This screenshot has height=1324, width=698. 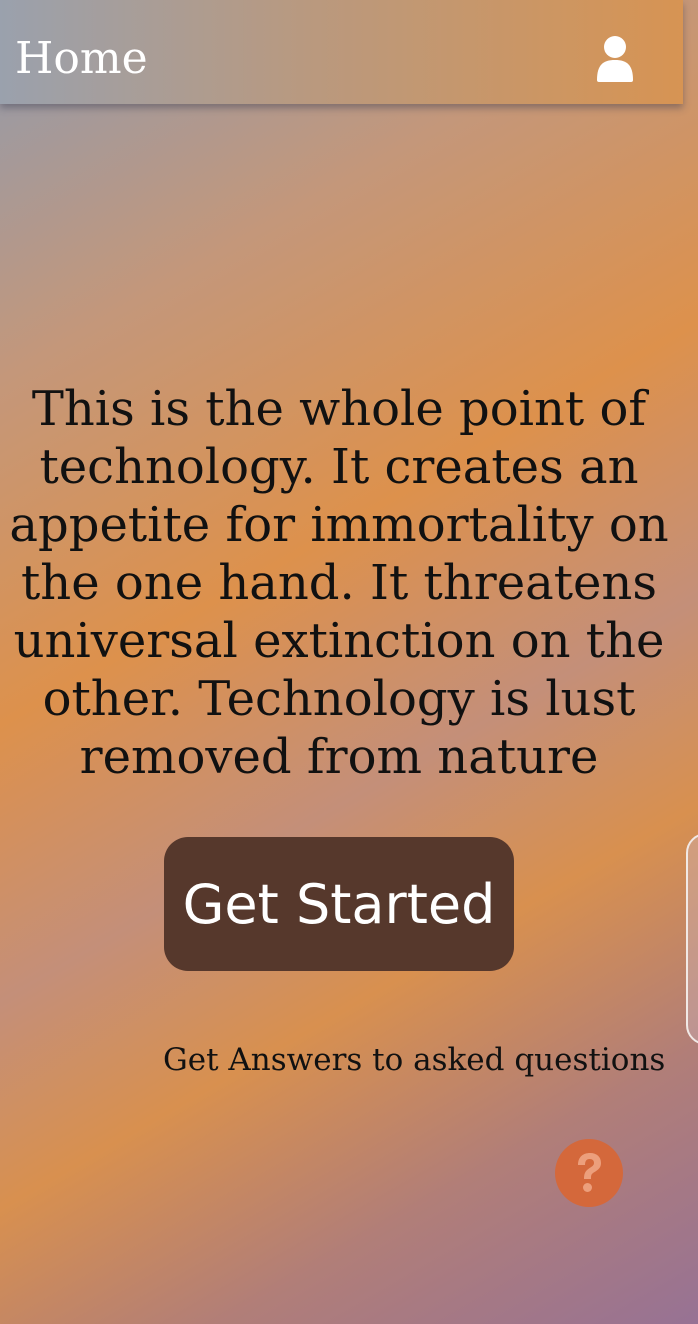 What do you see at coordinates (81, 58) in the screenshot?
I see `page-title: Home` at bounding box center [81, 58].